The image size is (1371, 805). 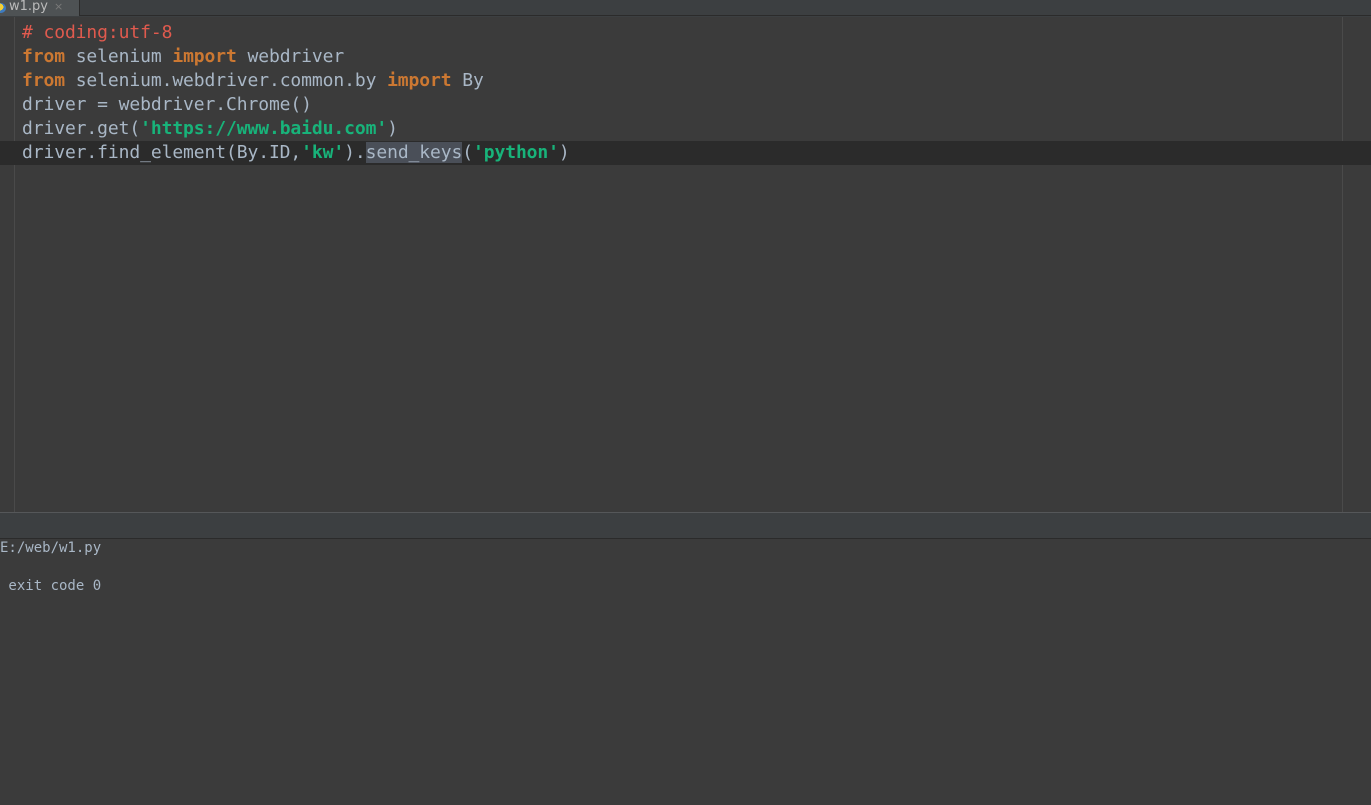 I want to click on code-token-plain: (, so click(x=467, y=152).